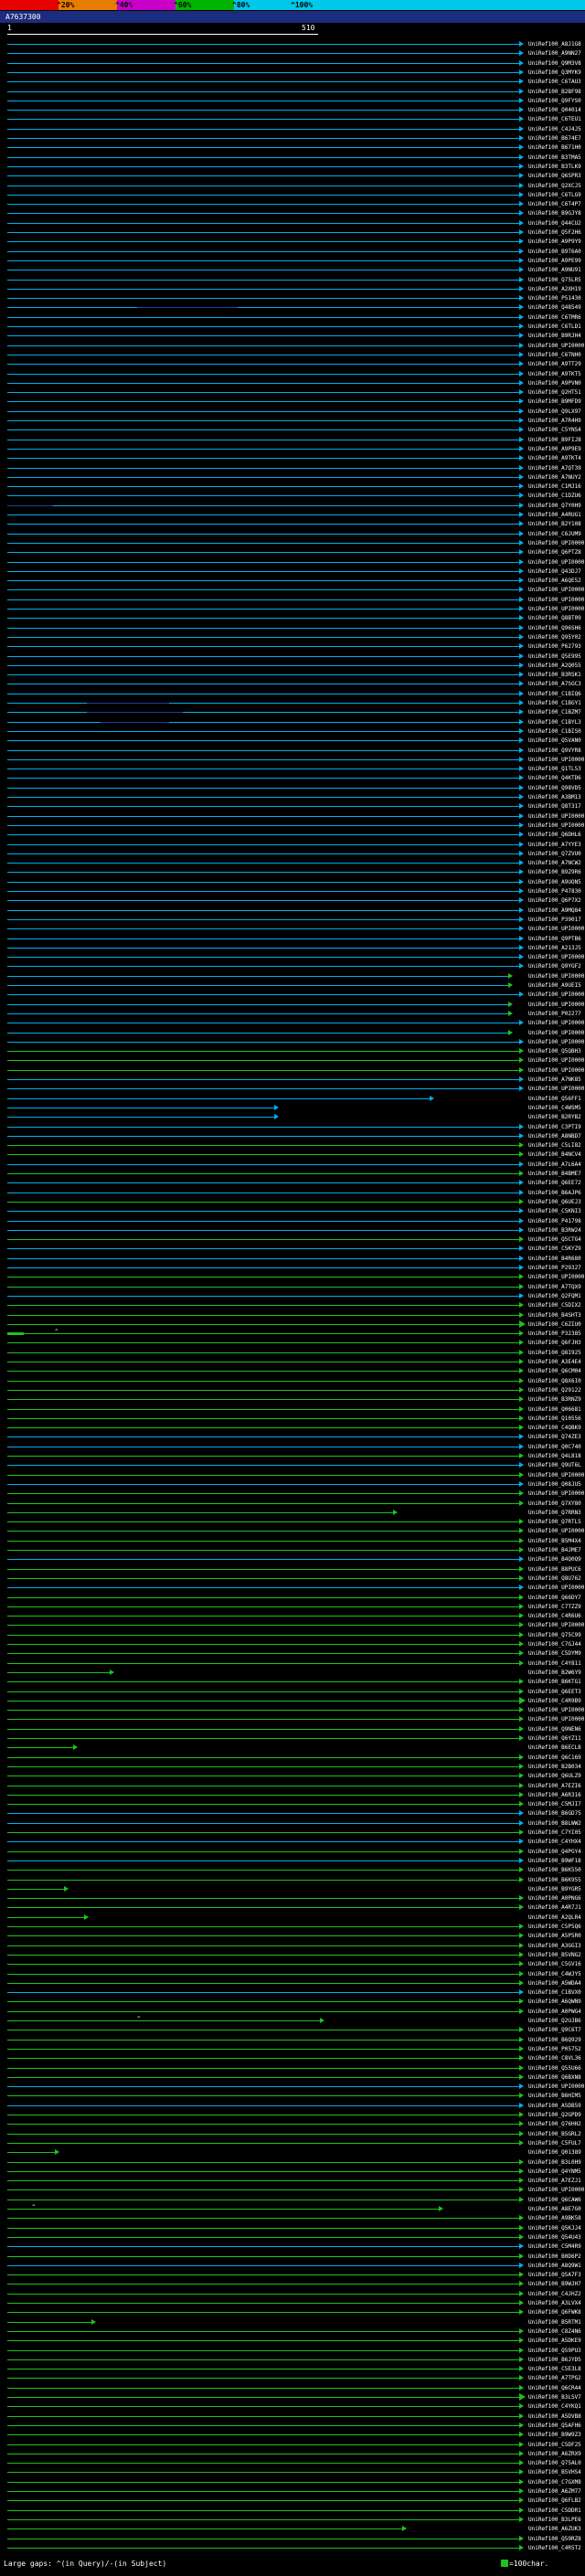 This screenshot has height=2576, width=585. Describe the element at coordinates (293, 1193) in the screenshot. I see `hit-row: UniRef100_B6AJP6` at that location.